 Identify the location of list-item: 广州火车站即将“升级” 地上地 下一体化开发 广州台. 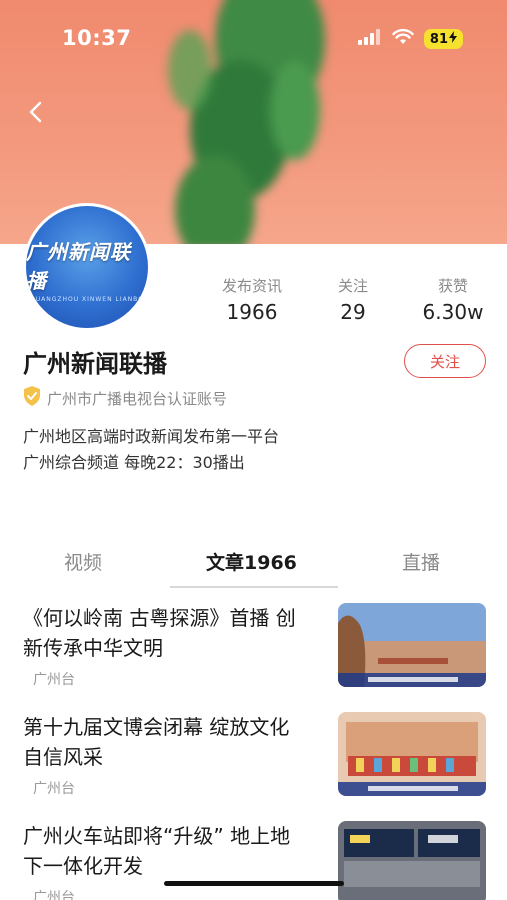
(253, 860).